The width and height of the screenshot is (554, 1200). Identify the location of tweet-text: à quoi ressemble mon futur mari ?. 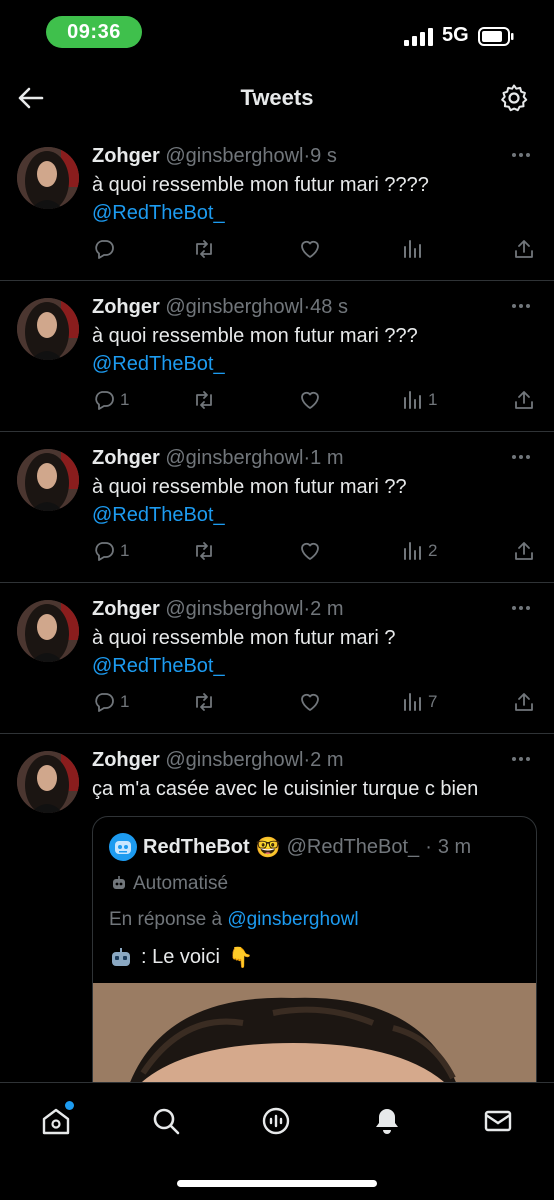
(244, 638).